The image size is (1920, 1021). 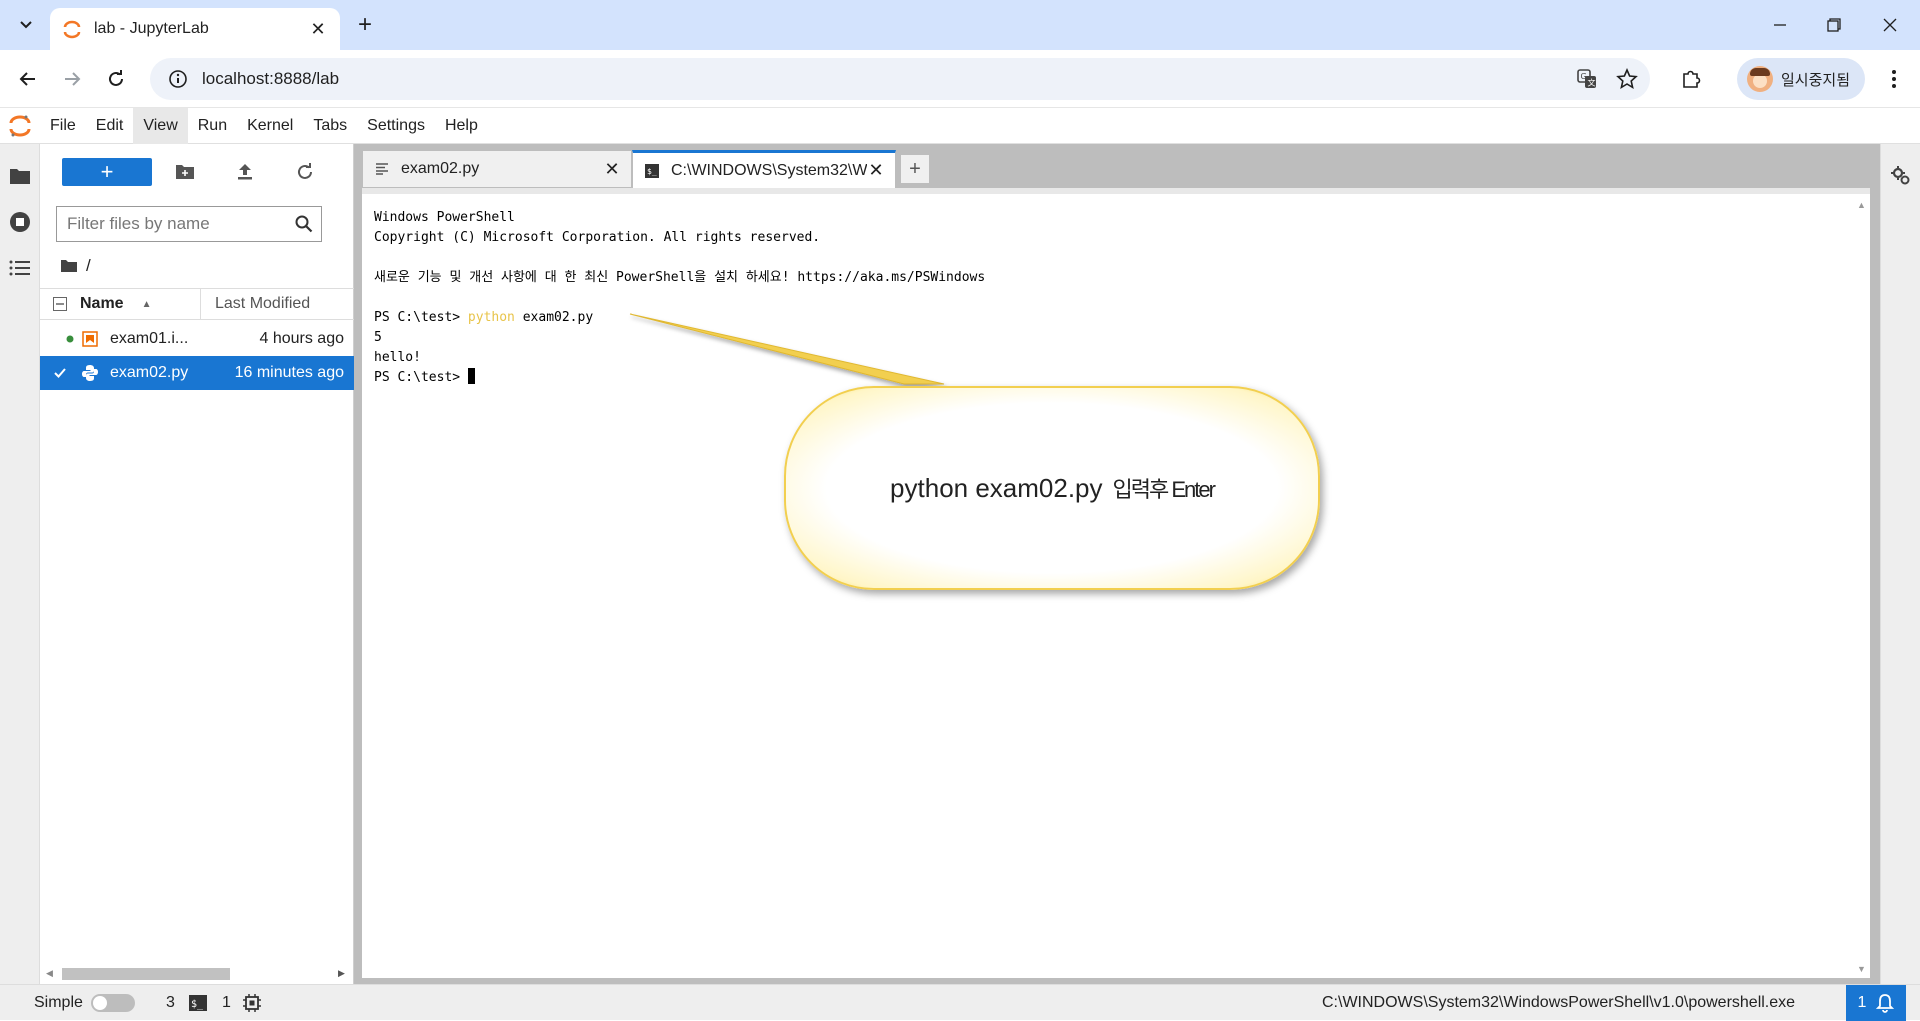 What do you see at coordinates (112, 1003) in the screenshot?
I see `toggle-switch` at bounding box center [112, 1003].